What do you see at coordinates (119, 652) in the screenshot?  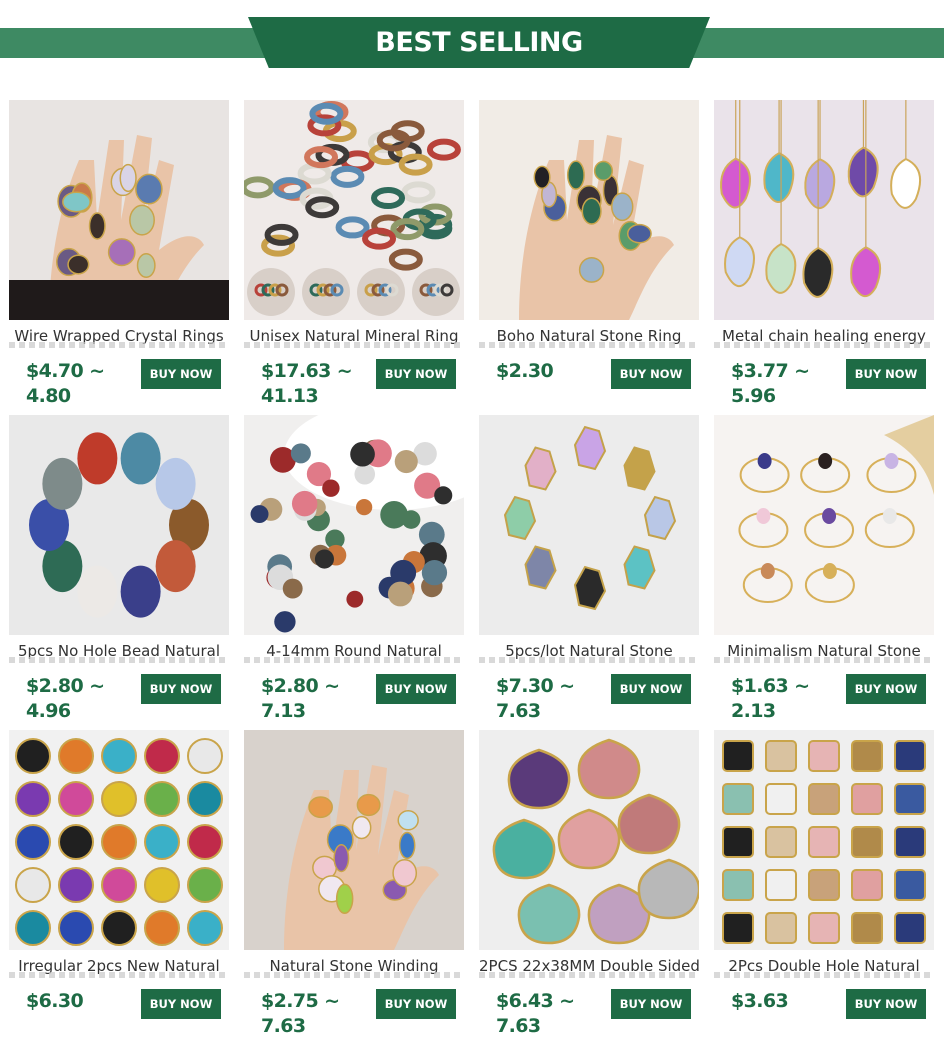 I see `product-title: 5pcs No Hole Bead Natural` at bounding box center [119, 652].